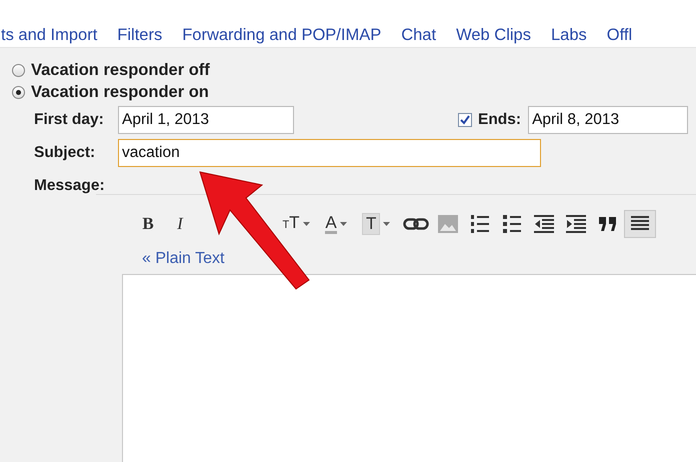 This screenshot has width=696, height=462. I want to click on field-label: First day:, so click(69, 120).